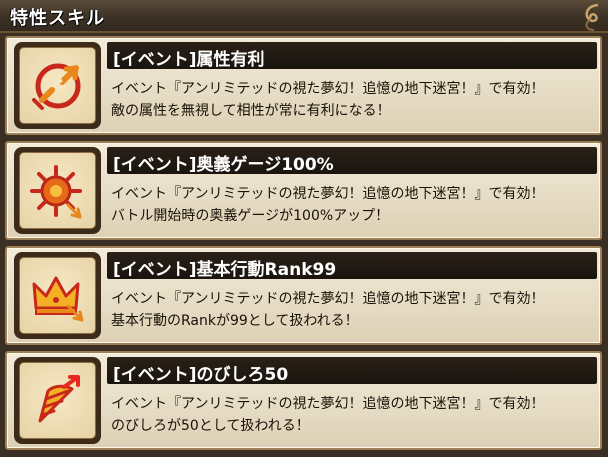  I want to click on skill-title: [イベント]のびしろ50, so click(201, 375).